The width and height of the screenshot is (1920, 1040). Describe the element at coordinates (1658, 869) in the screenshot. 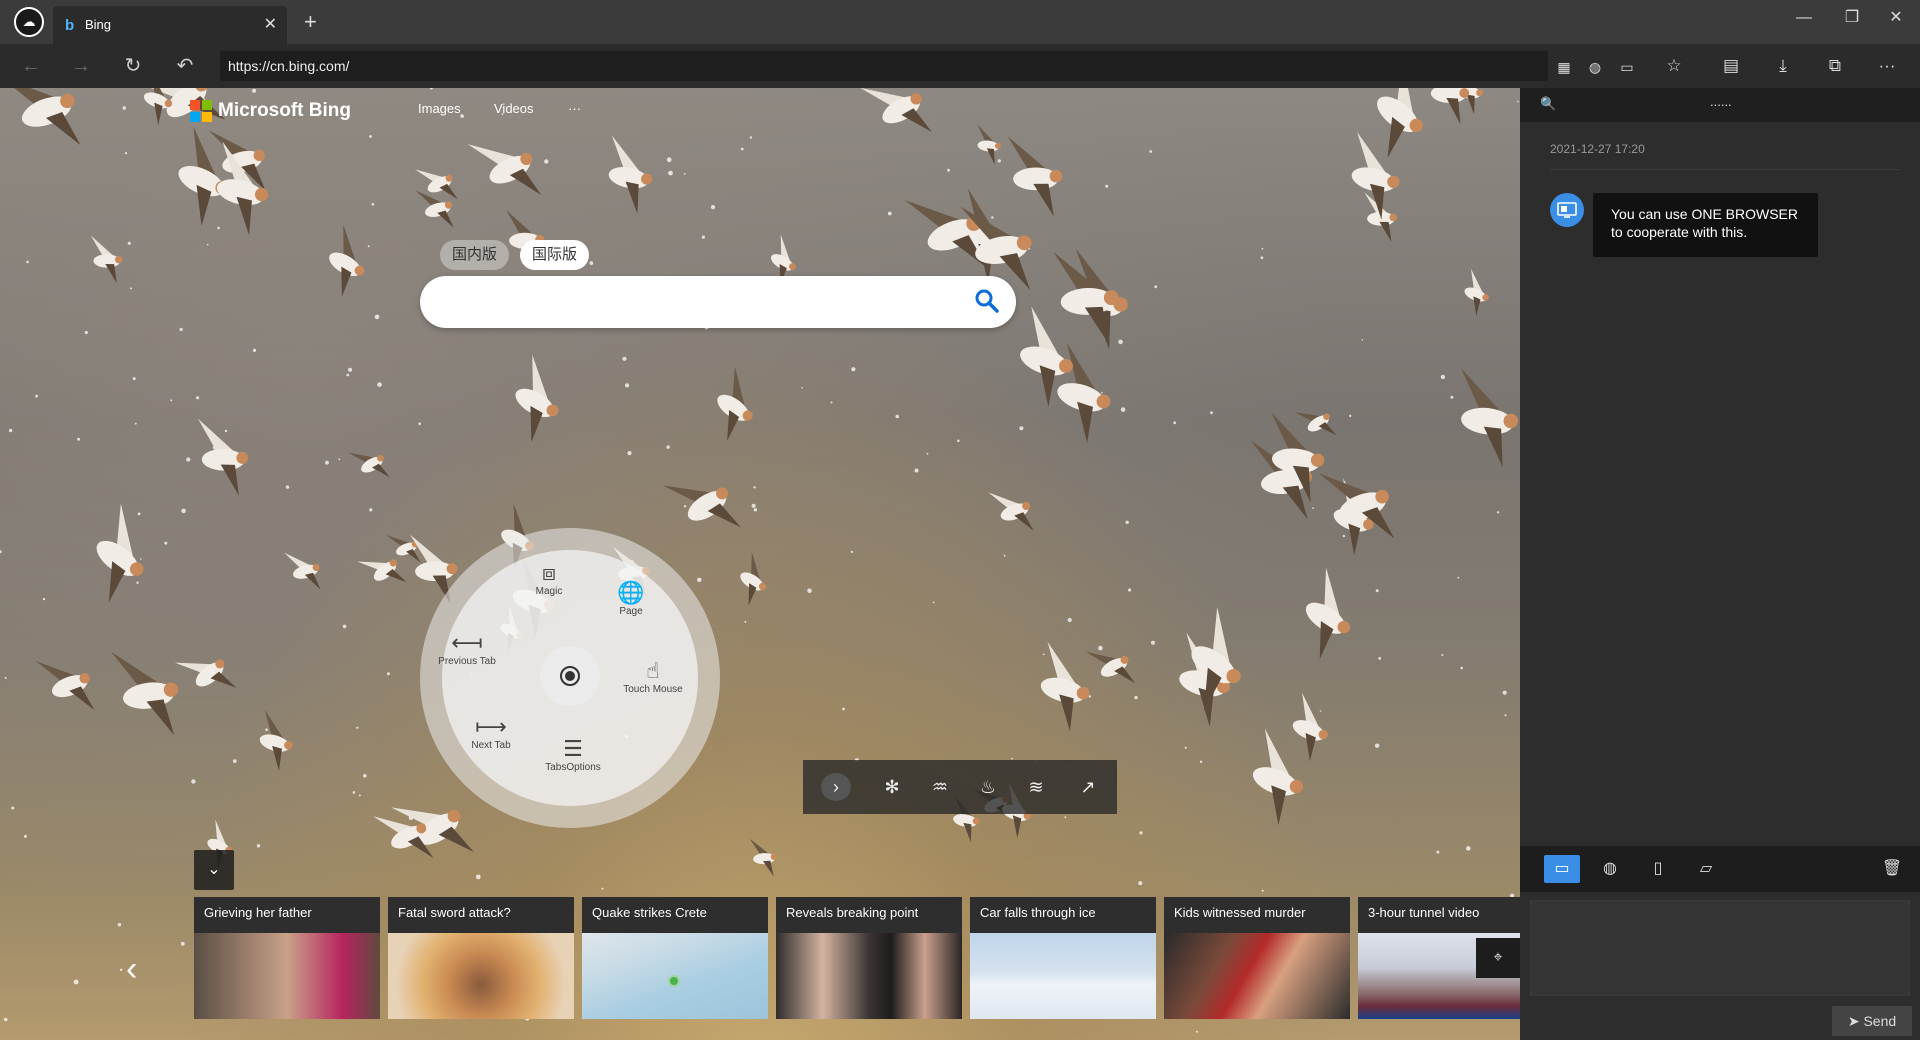

I see `file-icon: ▯` at that location.